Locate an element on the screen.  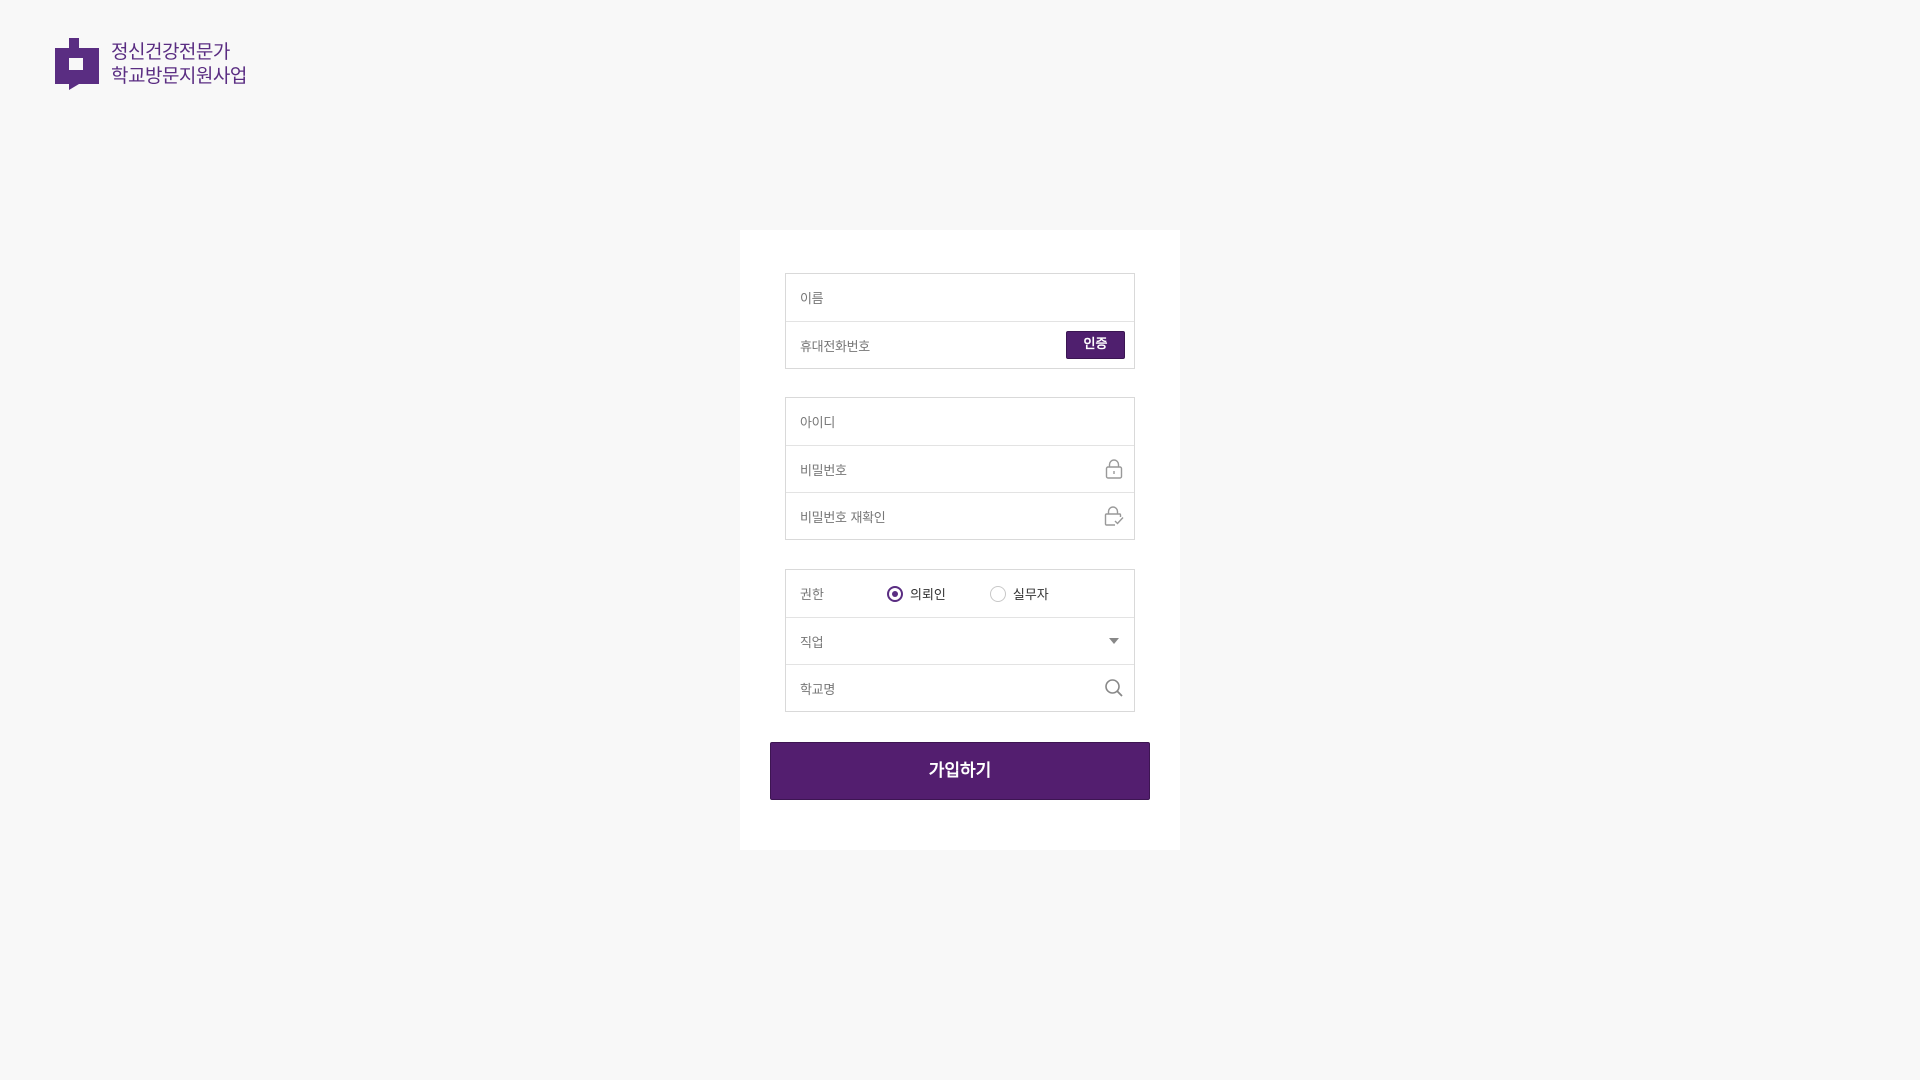
site-logo: 정신건강전문가 학교방문지원사업 is located at coordinates (151, 64).